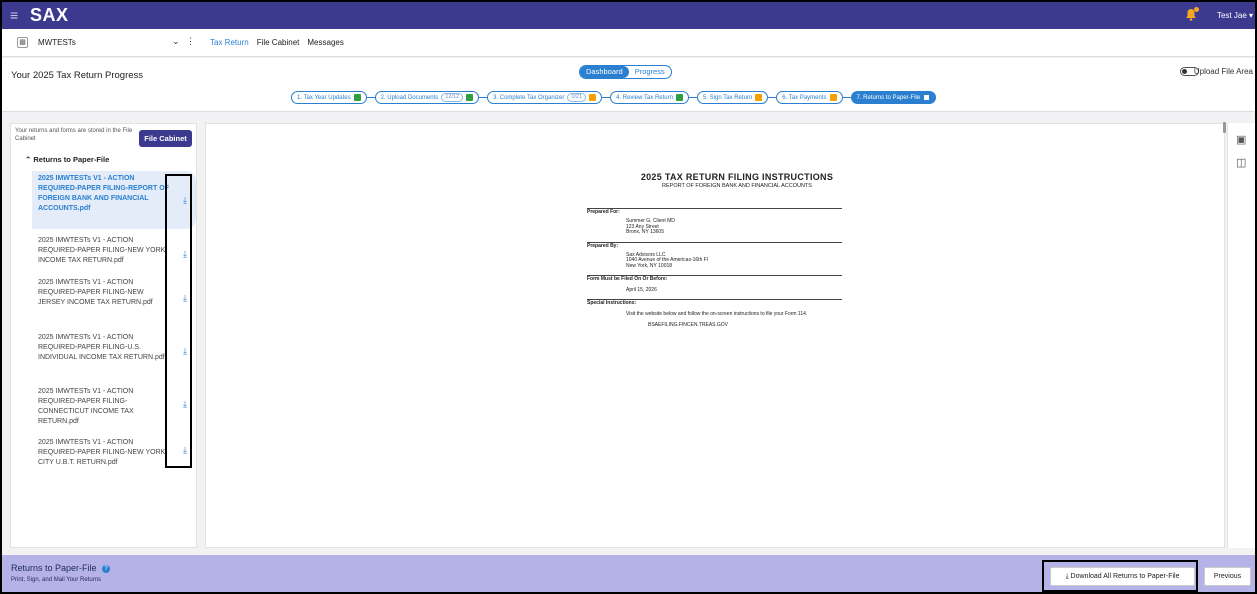 The width and height of the screenshot is (1257, 594). What do you see at coordinates (604, 72) in the screenshot?
I see `dashboard-toggle-option: Dashboard` at bounding box center [604, 72].